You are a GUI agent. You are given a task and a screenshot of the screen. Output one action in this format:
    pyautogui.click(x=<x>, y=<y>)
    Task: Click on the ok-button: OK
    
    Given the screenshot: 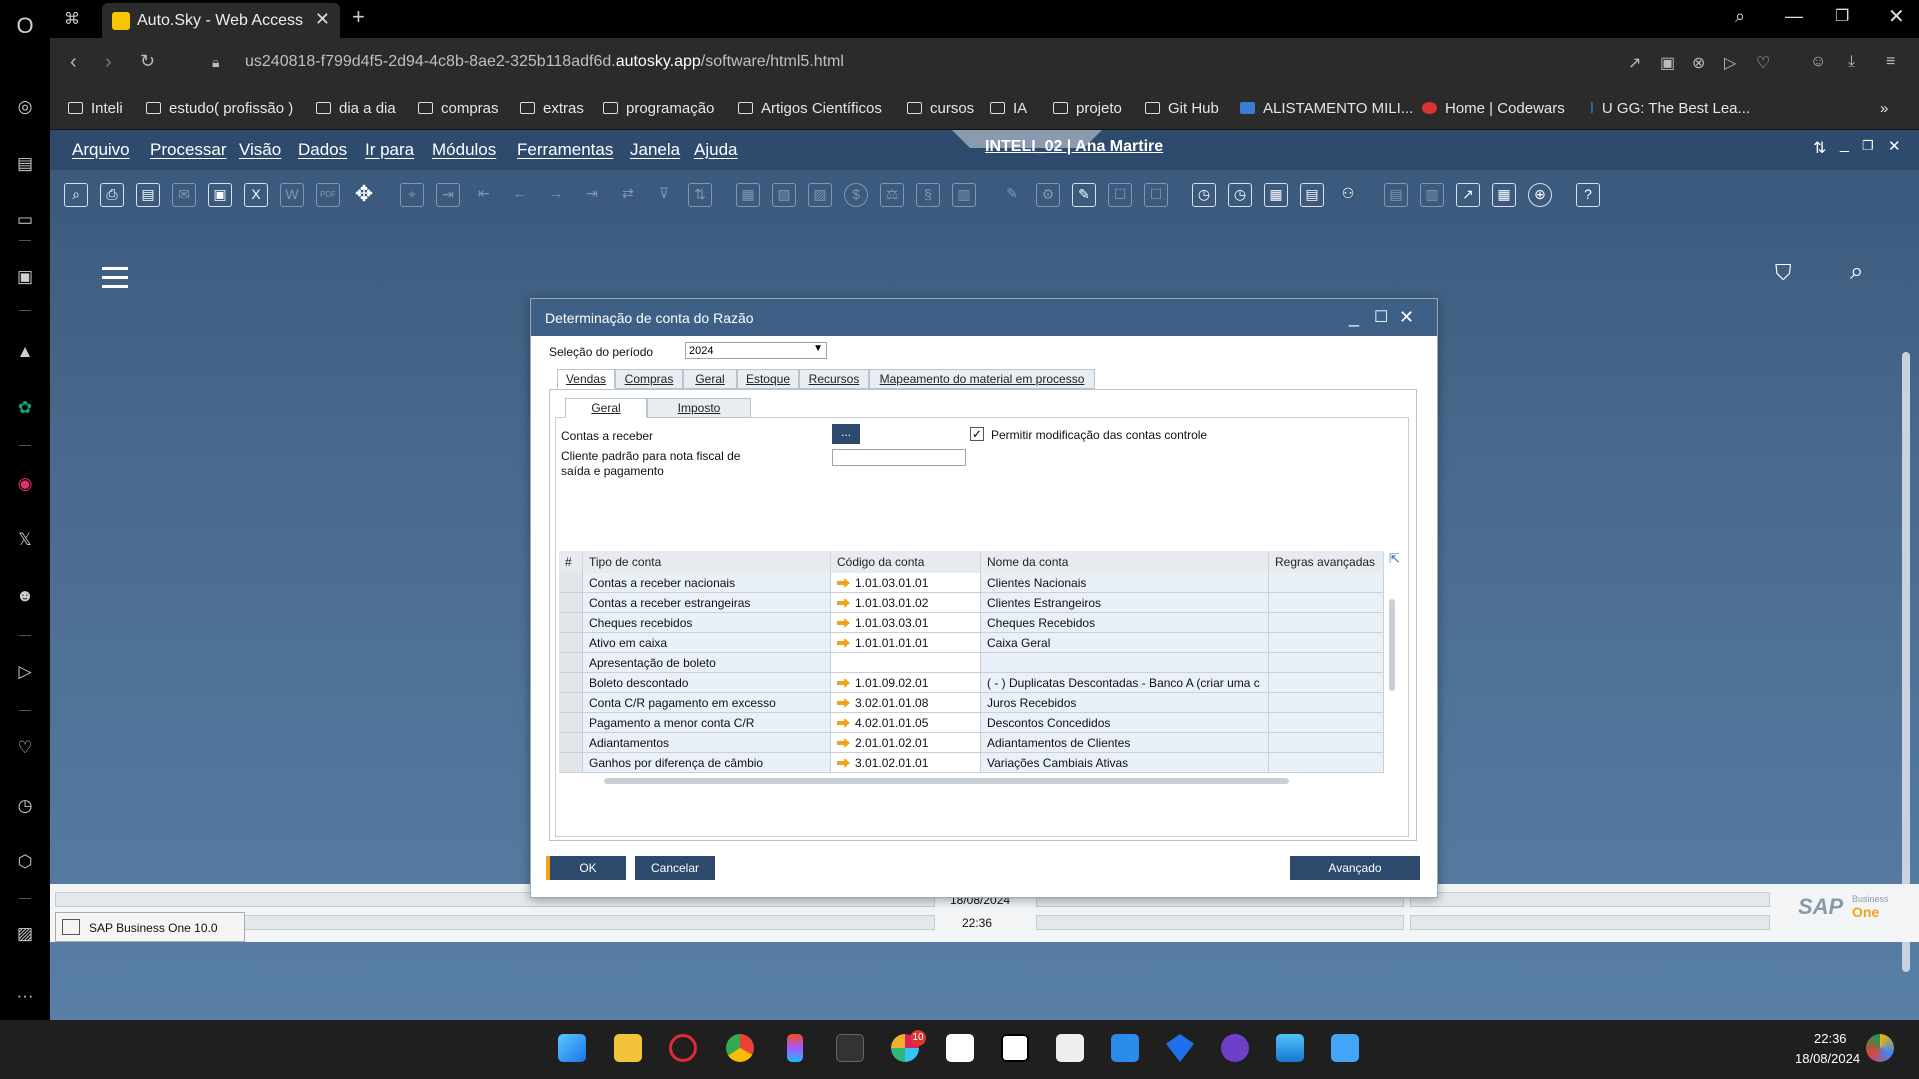 What is the action you would take?
    pyautogui.click(x=586, y=868)
    